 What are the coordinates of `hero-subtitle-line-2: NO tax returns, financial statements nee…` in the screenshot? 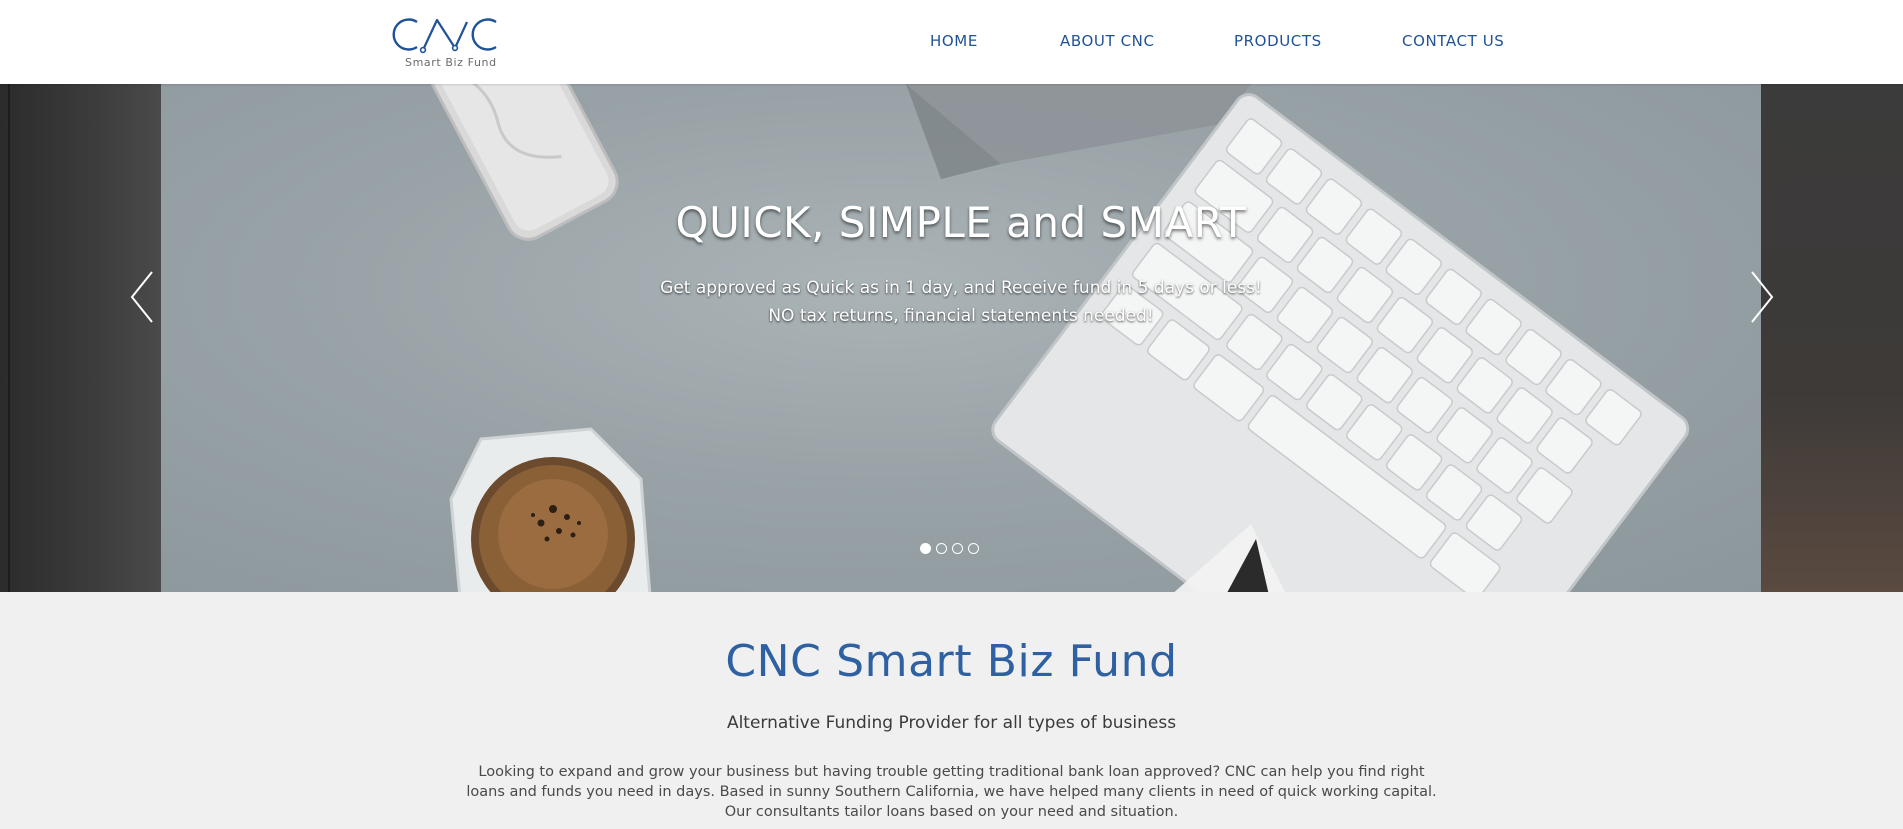 It's located at (961, 316).